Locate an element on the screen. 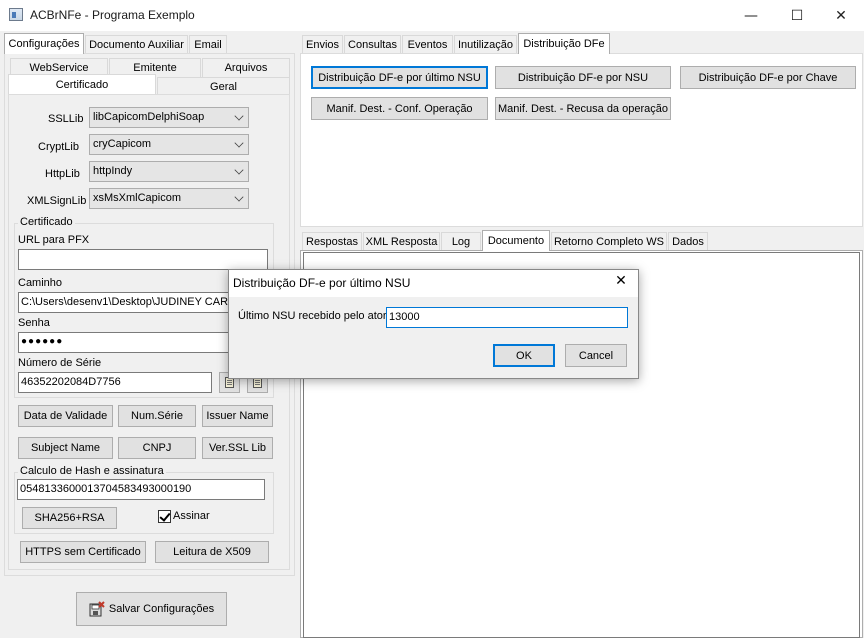 The image size is (864, 638). tab-email: Email is located at coordinates (208, 44).